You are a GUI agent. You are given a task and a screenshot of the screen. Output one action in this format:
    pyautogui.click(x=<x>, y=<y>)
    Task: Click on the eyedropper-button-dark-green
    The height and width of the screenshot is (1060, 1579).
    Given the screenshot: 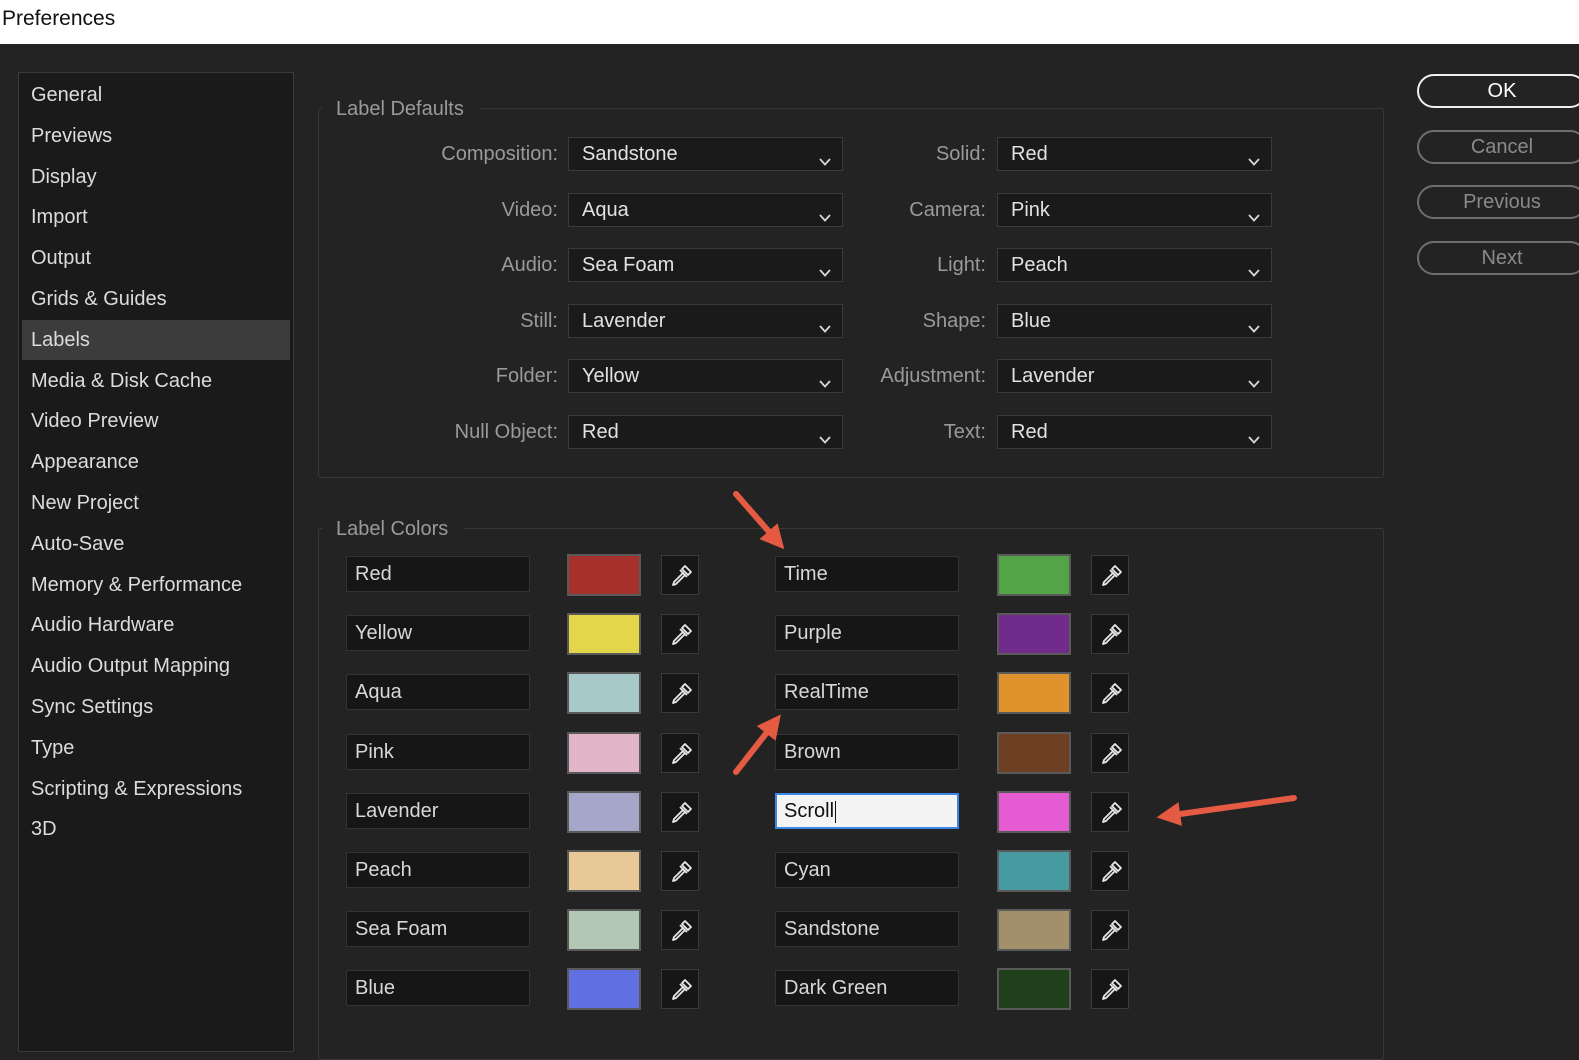 What is the action you would take?
    pyautogui.click(x=1110, y=989)
    